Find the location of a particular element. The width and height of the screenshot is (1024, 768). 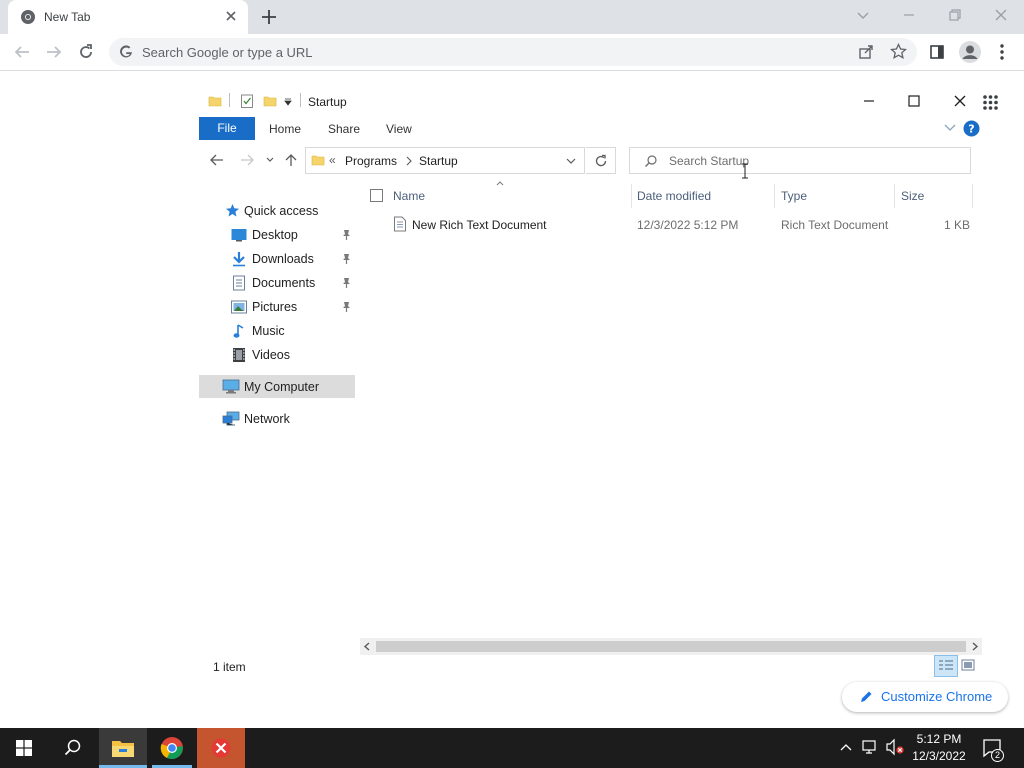

bookmark-star-icon is located at coordinates (898, 51).